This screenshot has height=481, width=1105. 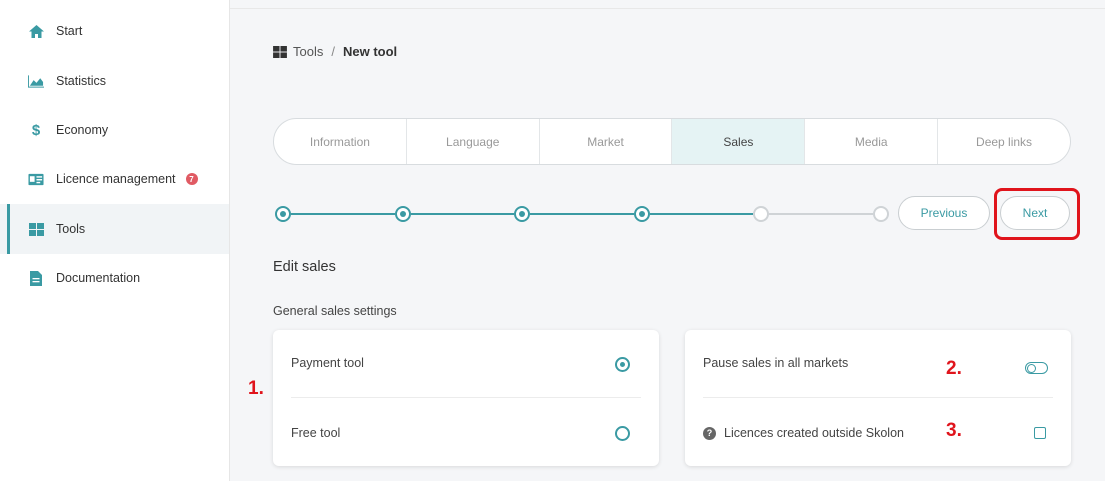 I want to click on previous-button: Previous, so click(x=944, y=213).